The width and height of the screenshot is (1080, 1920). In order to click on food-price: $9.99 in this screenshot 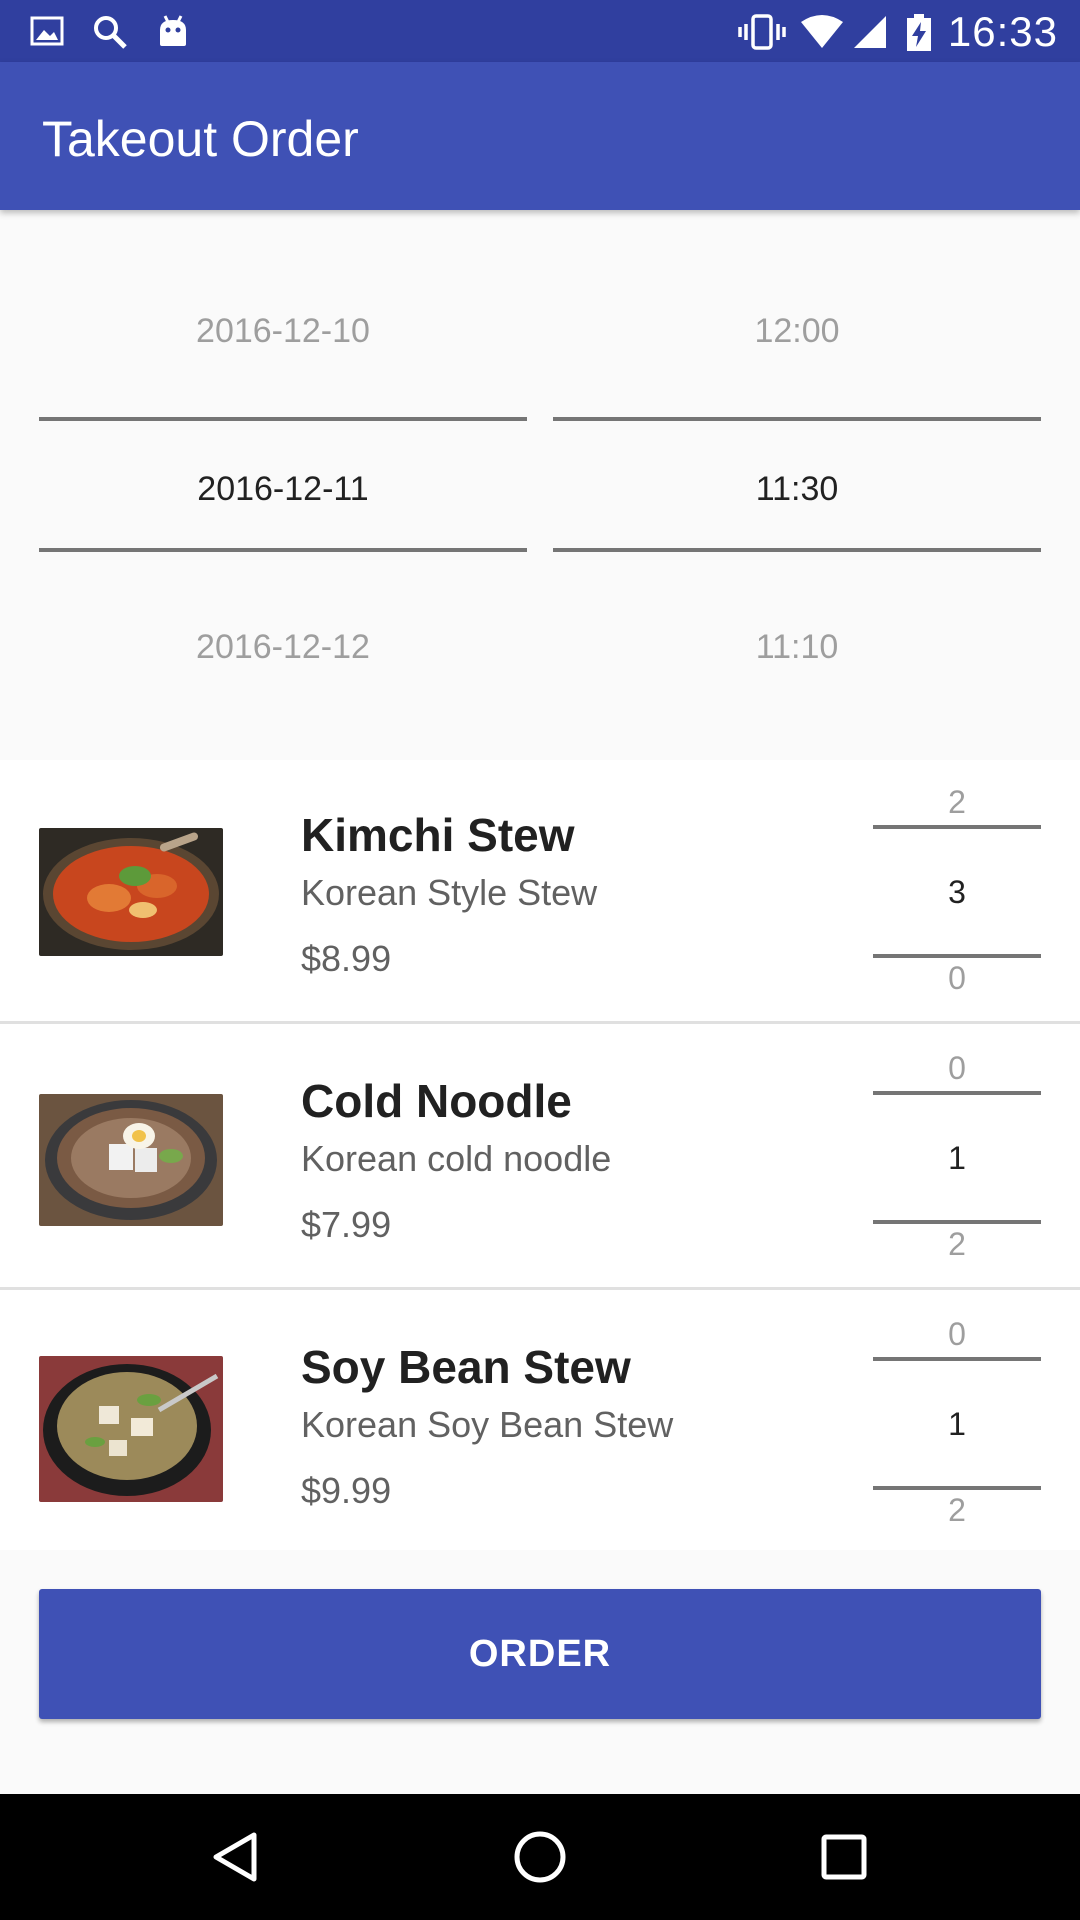, I will do `click(346, 1490)`.